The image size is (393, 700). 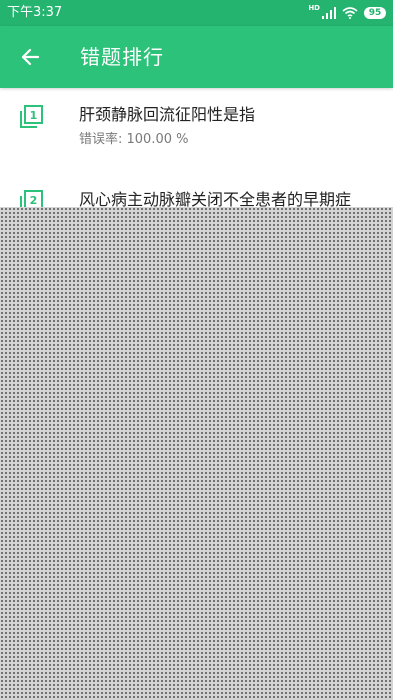 I want to click on list-item: 1 肝颈静脉回流征阳性是指 错误率: 100.00 %, so click(x=196, y=130).